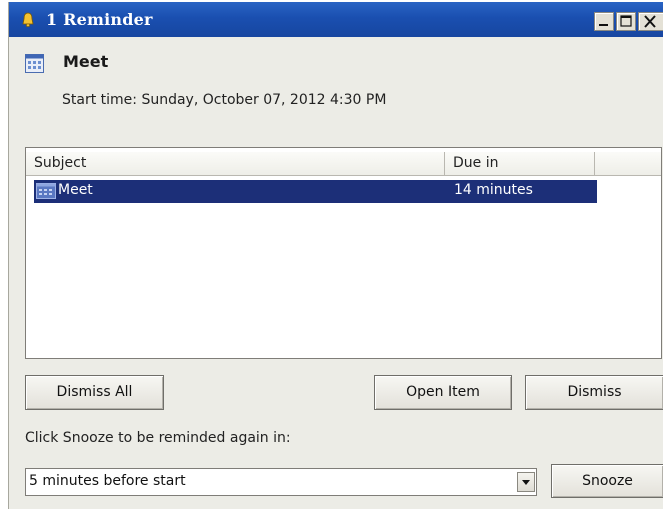 The width and height of the screenshot is (663, 509). Describe the element at coordinates (336, 19) in the screenshot. I see `title-bar: 1 Reminder` at that location.